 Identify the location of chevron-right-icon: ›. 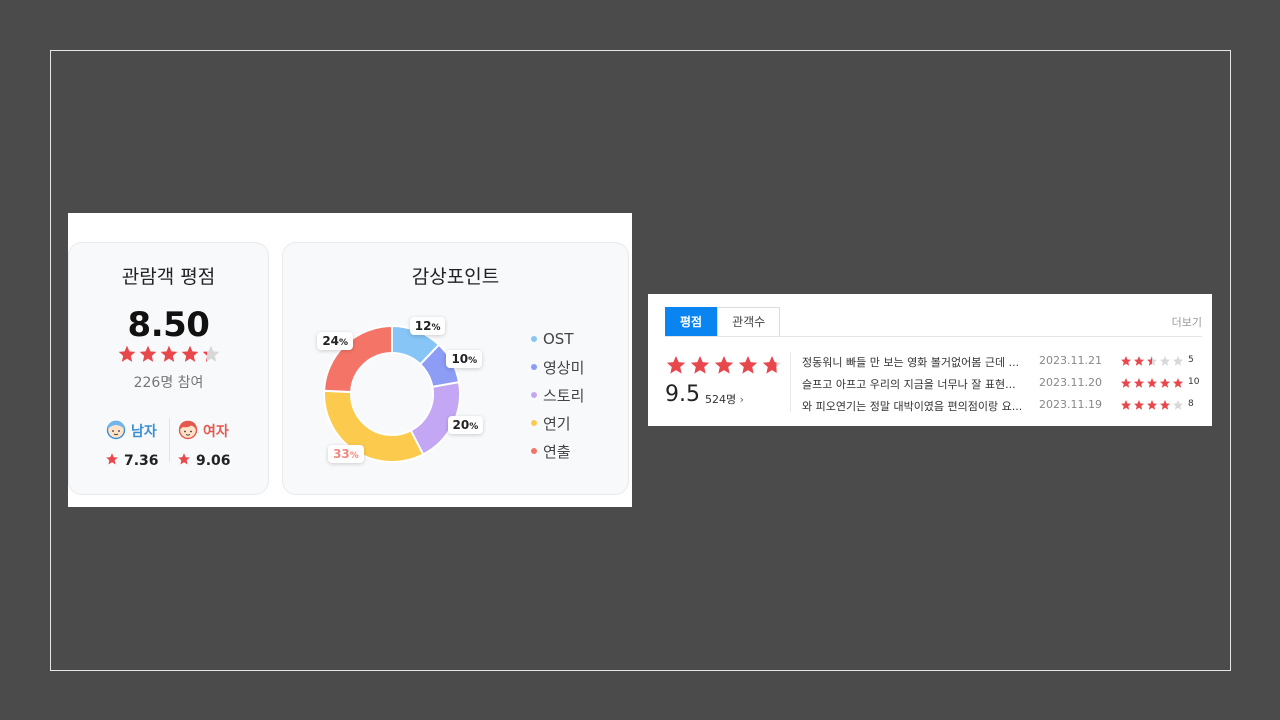
(742, 399).